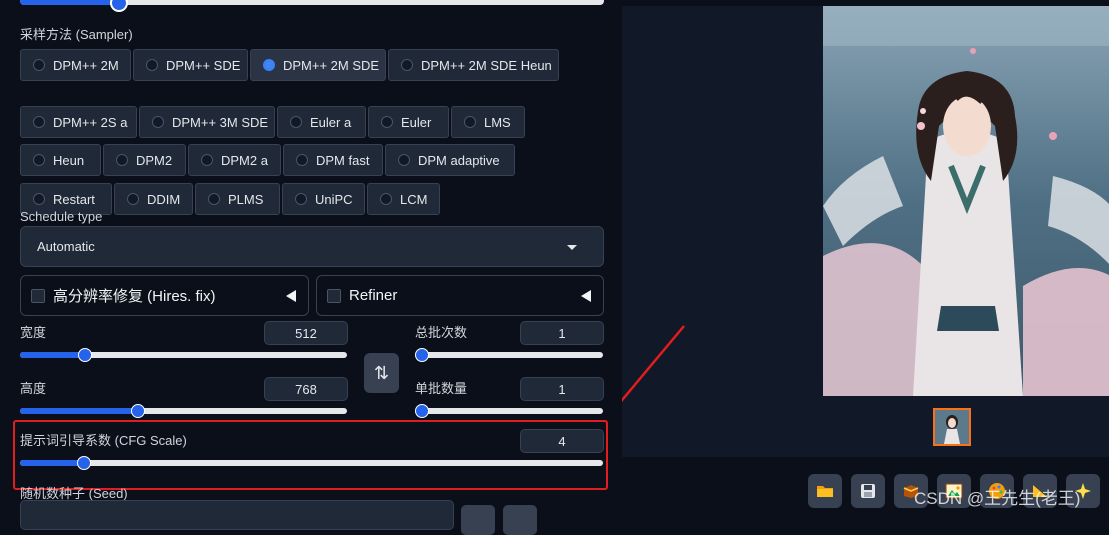 This screenshot has width=1109, height=535. I want to click on swap-arrows-icon: ⇅, so click(381, 372).